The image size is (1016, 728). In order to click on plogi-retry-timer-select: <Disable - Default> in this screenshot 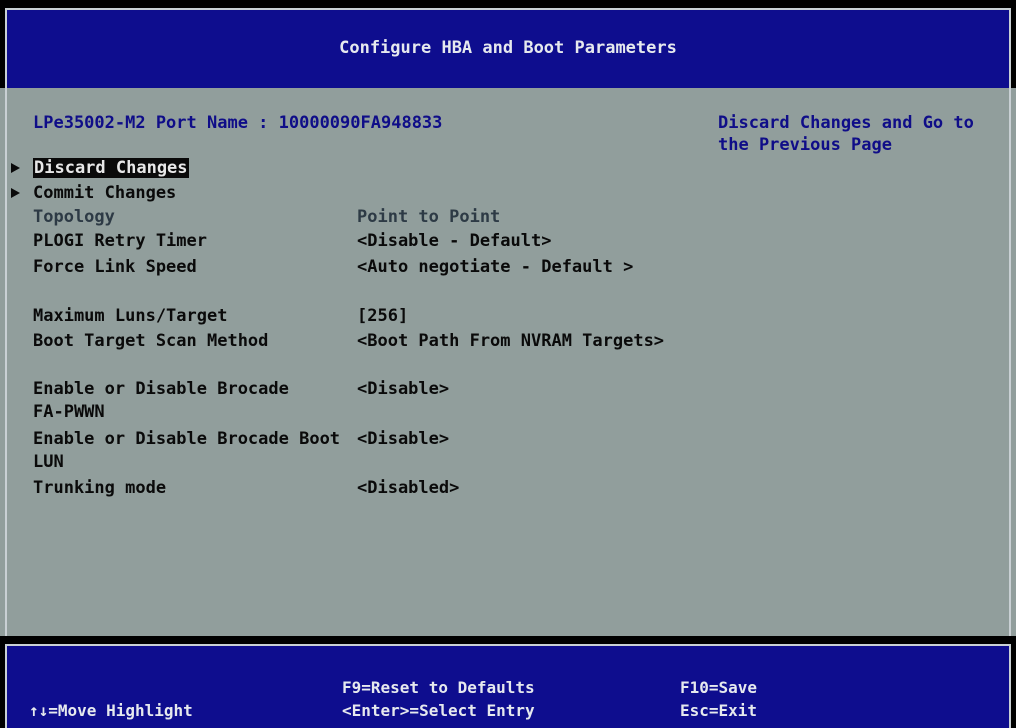, I will do `click(454, 241)`.